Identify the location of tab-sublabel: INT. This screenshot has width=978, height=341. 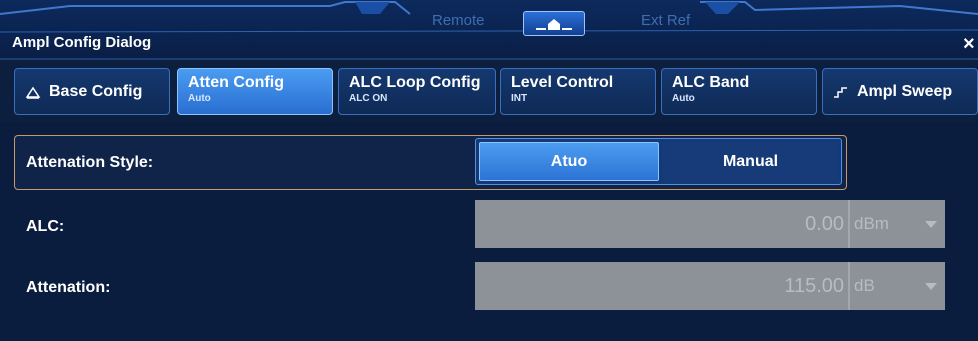
(519, 98).